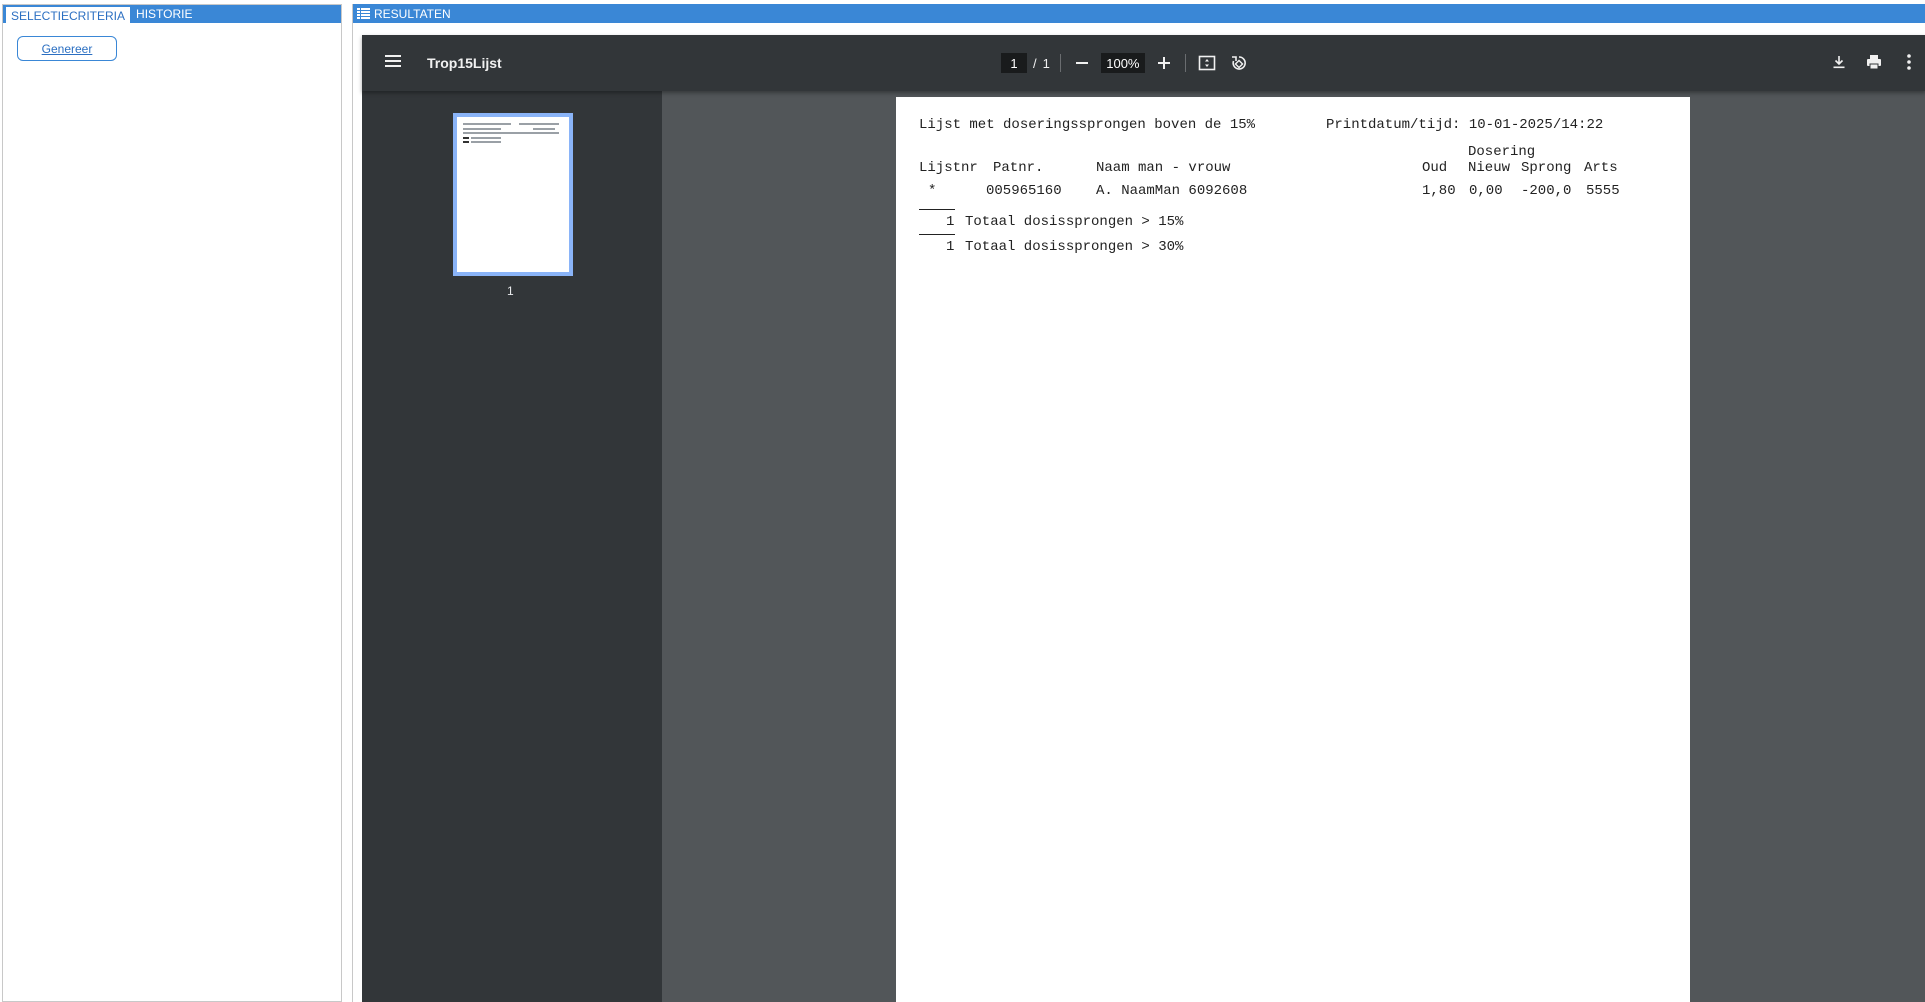 The width and height of the screenshot is (1925, 1002). What do you see at coordinates (1601, 168) in the screenshot?
I see `col-arts: Arts` at bounding box center [1601, 168].